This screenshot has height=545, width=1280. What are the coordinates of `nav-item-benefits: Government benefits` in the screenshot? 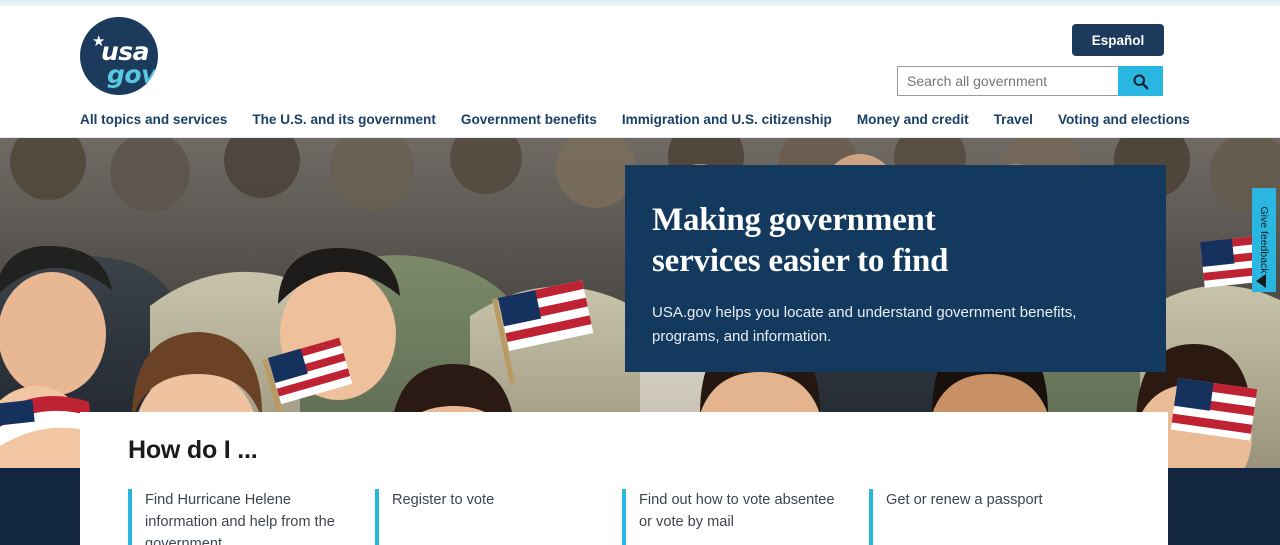 It's located at (529, 119).